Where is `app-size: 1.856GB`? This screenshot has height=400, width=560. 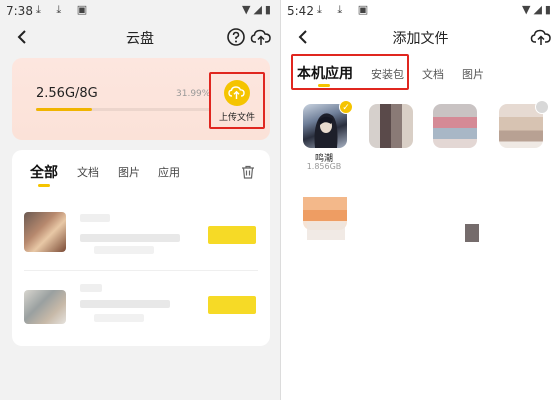
app-size: 1.856GB is located at coordinates (324, 166).